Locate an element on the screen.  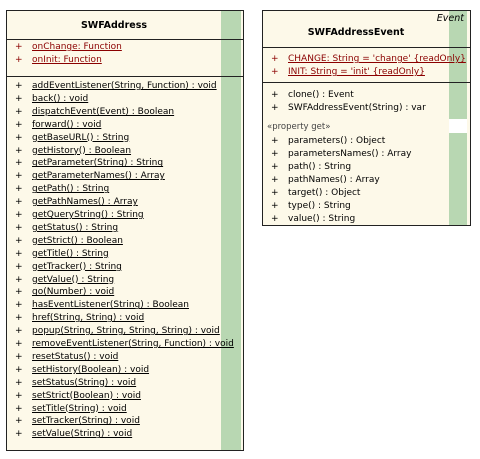
operation-row: + setStatus(String) : void is located at coordinates (75, 383).